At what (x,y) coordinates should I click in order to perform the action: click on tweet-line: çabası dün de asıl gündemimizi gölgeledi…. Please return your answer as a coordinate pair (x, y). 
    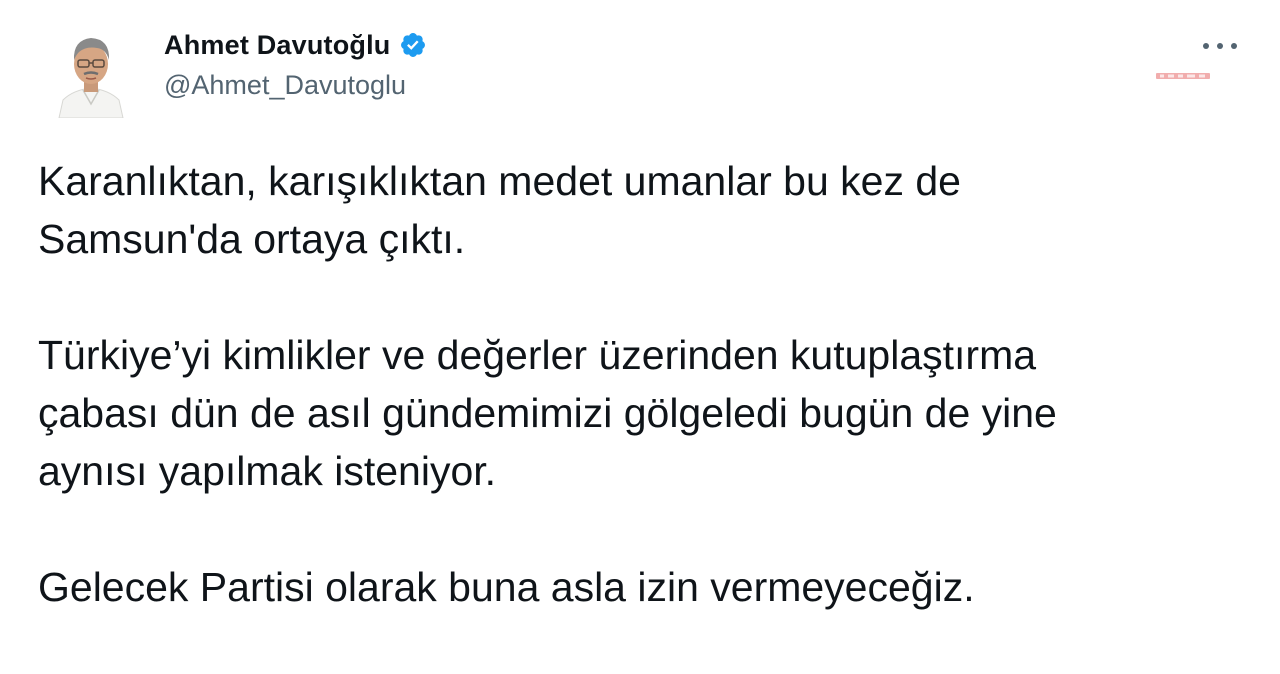
    Looking at the image, I should click on (547, 413).